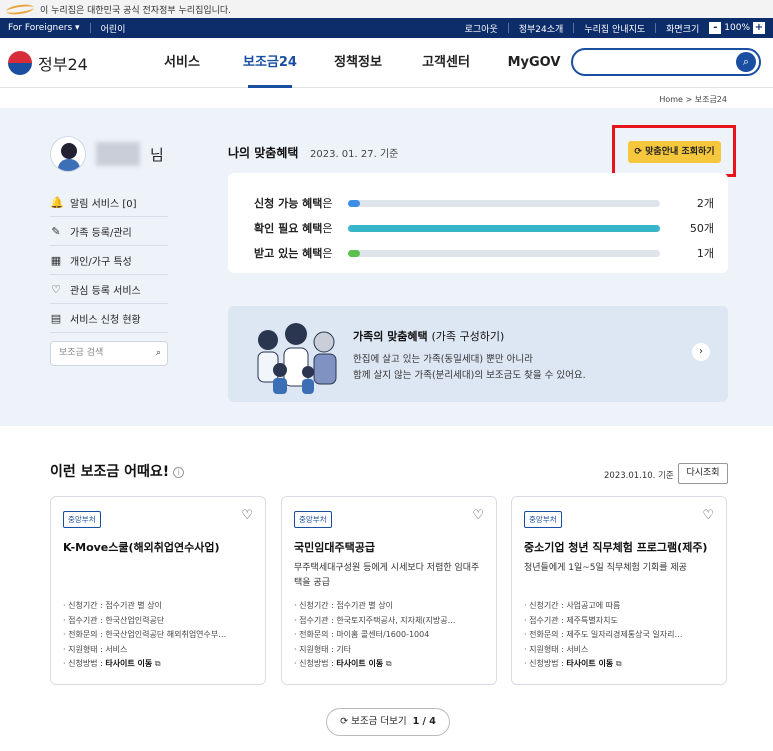 The image size is (773, 751). Describe the element at coordinates (20, 62) in the screenshot. I see `taegeuk-logo-icon` at that location.